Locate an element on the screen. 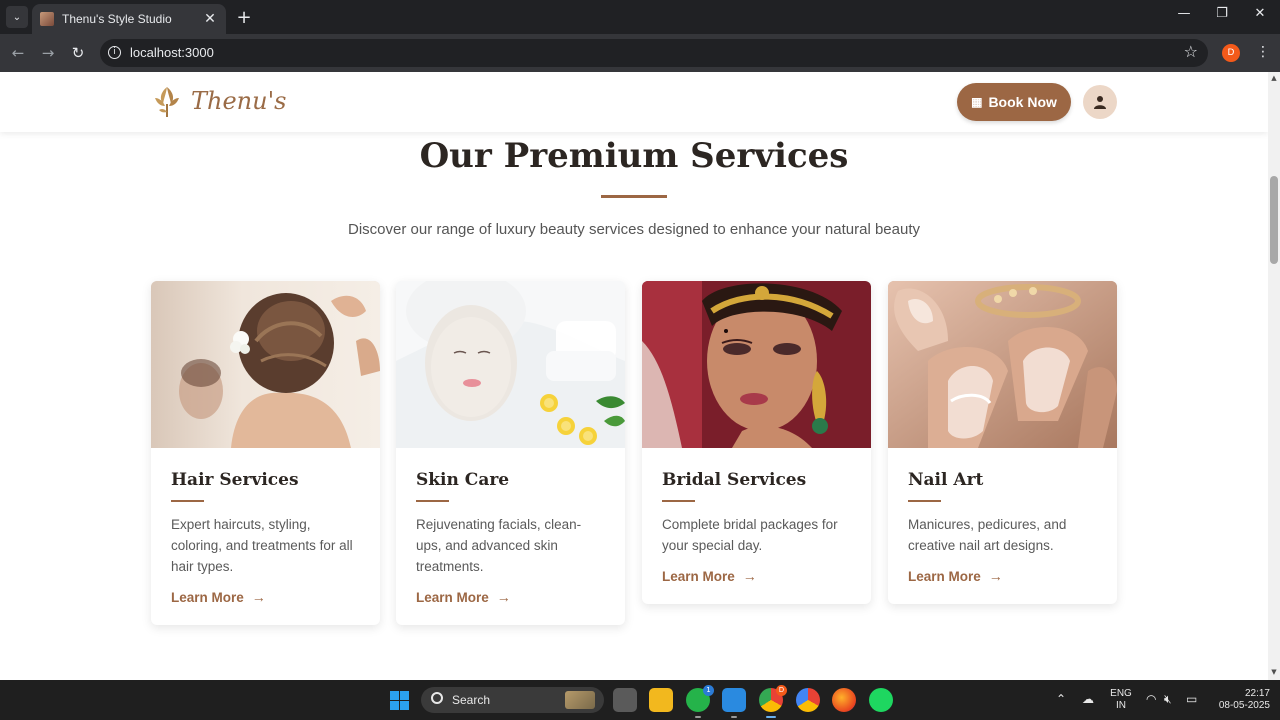  profile-avatar: D is located at coordinates (1231, 53).